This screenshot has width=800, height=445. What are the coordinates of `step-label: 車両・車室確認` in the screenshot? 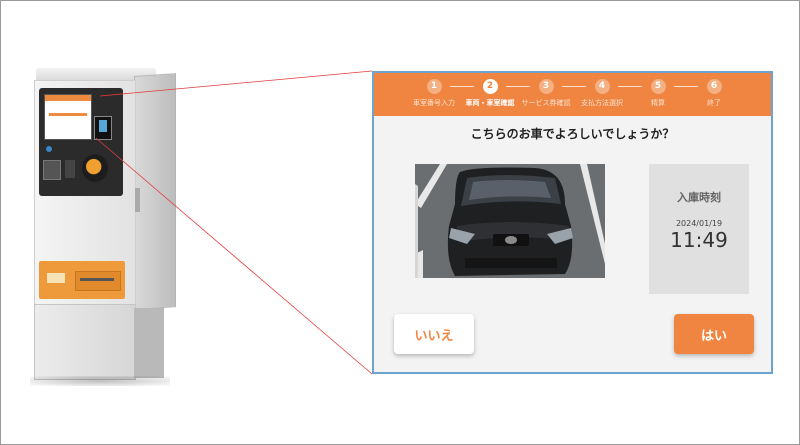 It's located at (490, 103).